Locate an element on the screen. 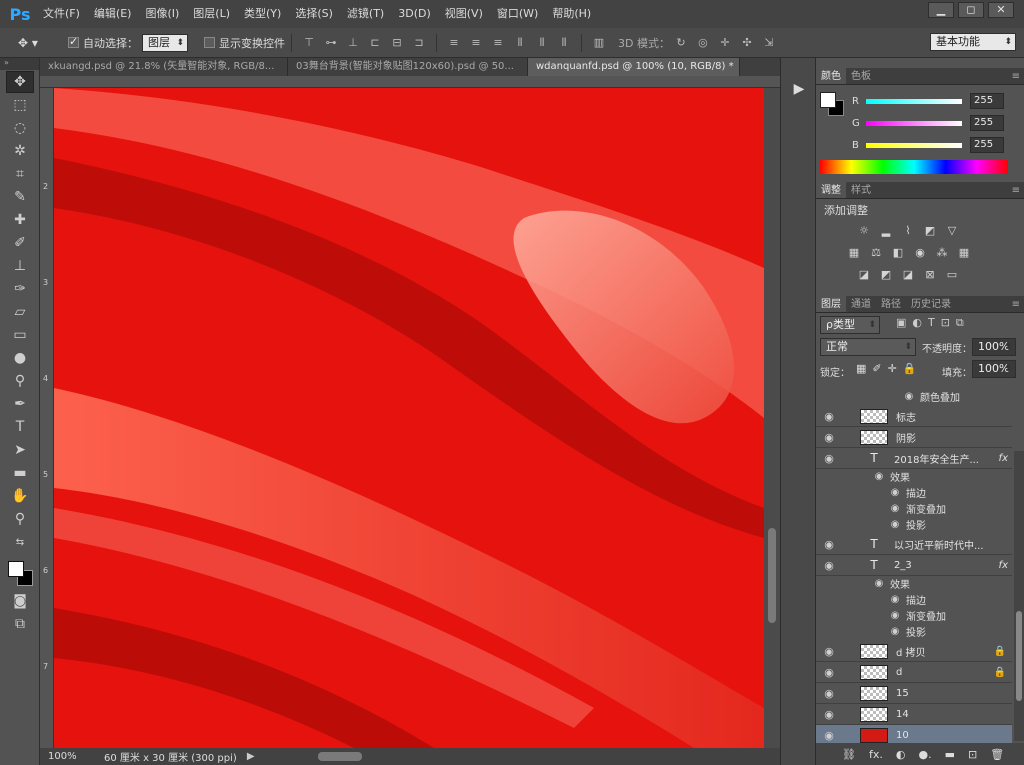 The image size is (1024, 765). layers-scrollbar is located at coordinates (1019, 596).